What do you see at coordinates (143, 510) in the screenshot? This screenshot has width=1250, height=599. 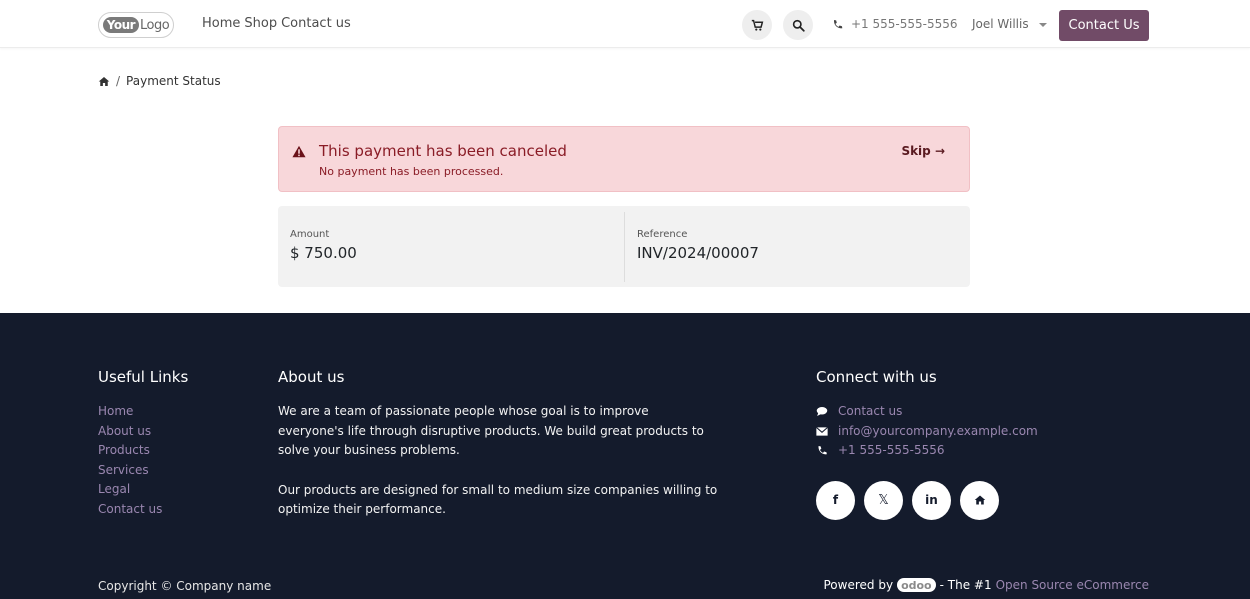 I see `footer-link-contact: Contact us` at bounding box center [143, 510].